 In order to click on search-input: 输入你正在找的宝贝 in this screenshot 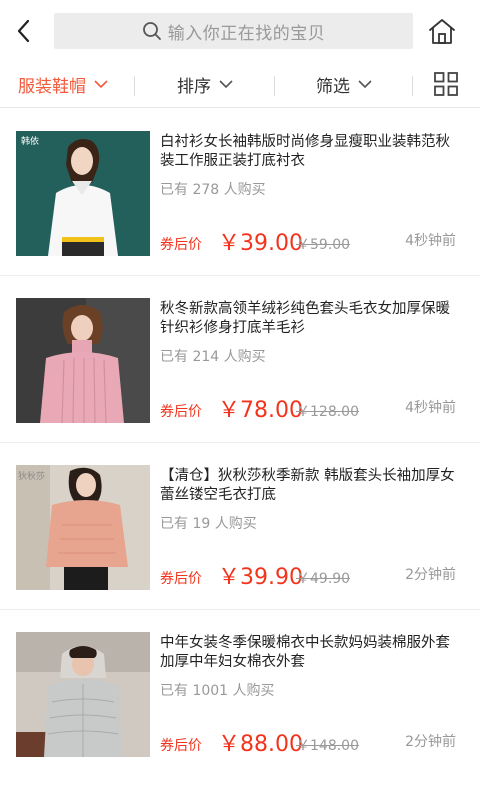, I will do `click(233, 31)`.